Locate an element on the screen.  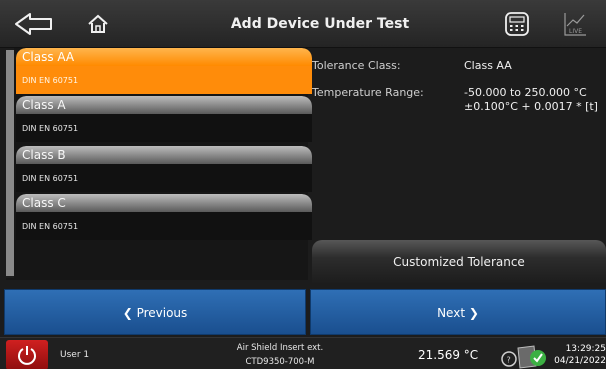
previous-button: ❮ Previous is located at coordinates (155, 312).